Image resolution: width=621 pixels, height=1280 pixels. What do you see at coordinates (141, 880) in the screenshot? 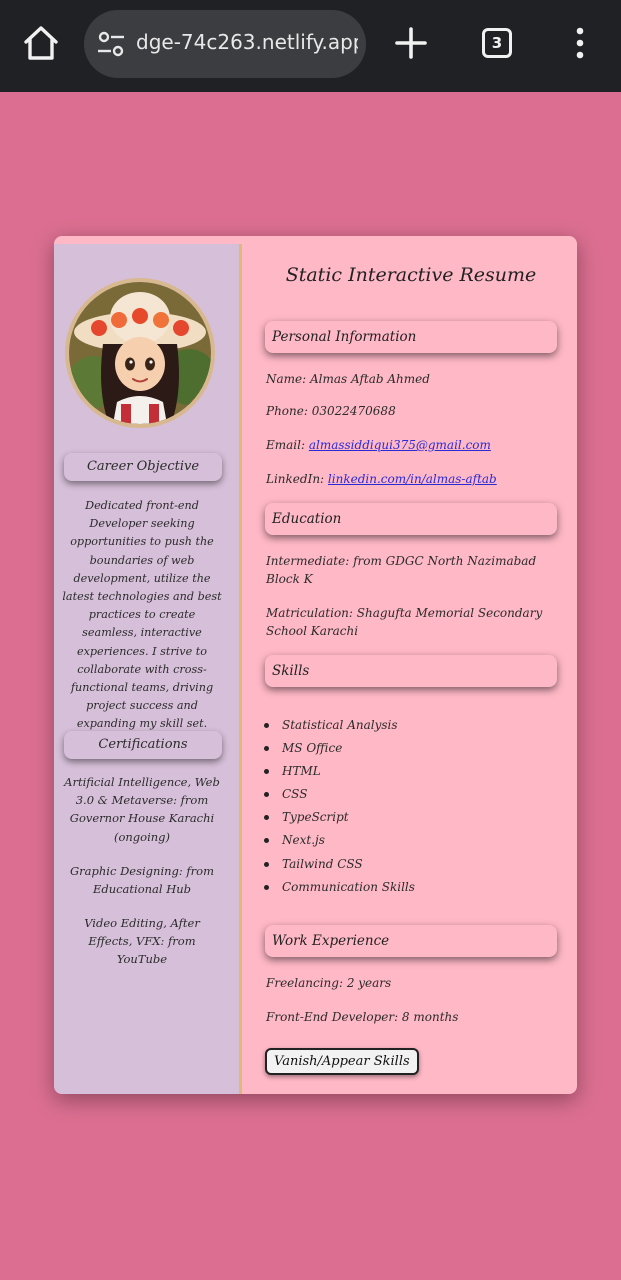
I see `certification-item: Graphic Designing: from Educational Hub` at bounding box center [141, 880].